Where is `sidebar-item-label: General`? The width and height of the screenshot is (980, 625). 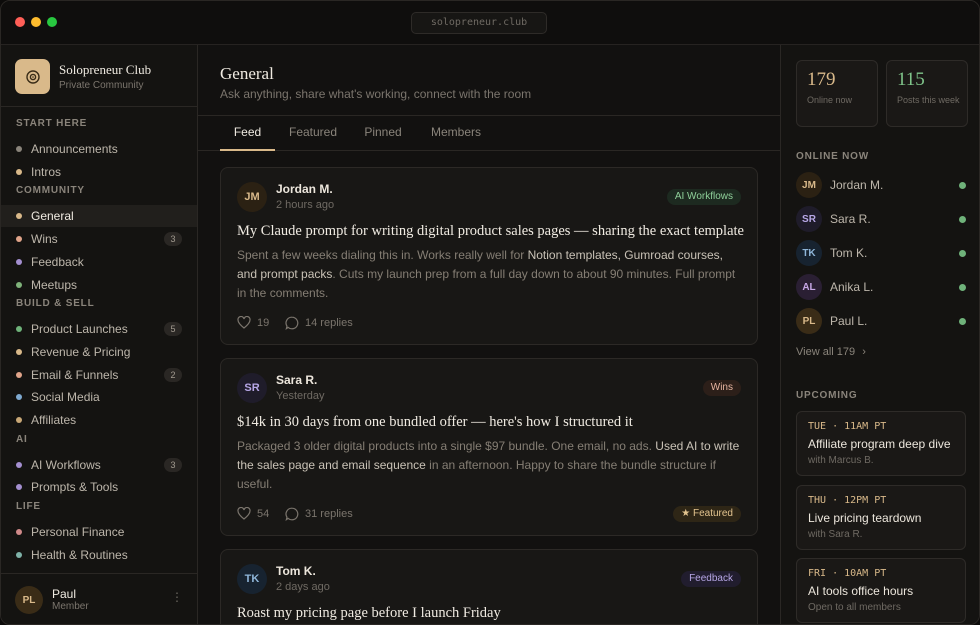
sidebar-item-label: General is located at coordinates (52, 216).